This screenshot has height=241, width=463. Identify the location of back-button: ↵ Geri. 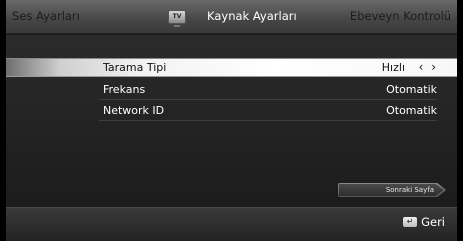
(424, 222).